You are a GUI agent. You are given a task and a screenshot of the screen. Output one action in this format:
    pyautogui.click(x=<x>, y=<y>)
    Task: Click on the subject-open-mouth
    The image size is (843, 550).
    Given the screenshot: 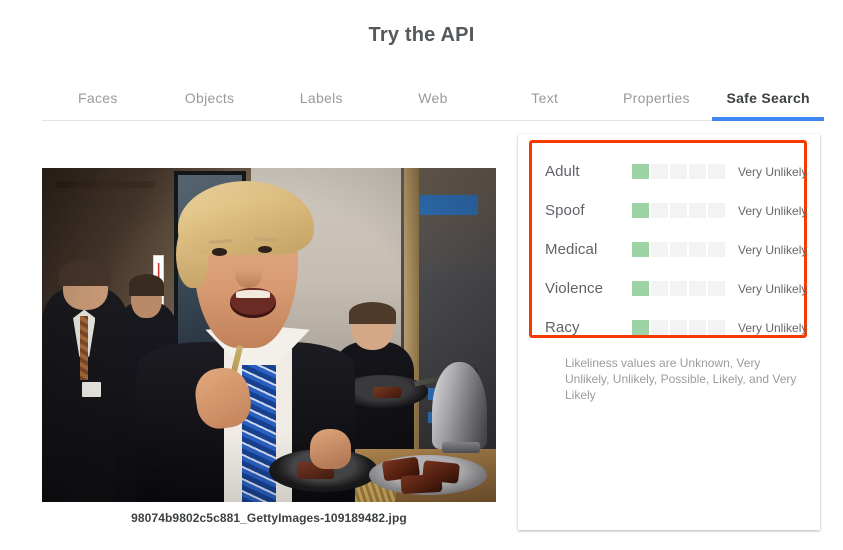 What is the action you would take?
    pyautogui.click(x=253, y=303)
    